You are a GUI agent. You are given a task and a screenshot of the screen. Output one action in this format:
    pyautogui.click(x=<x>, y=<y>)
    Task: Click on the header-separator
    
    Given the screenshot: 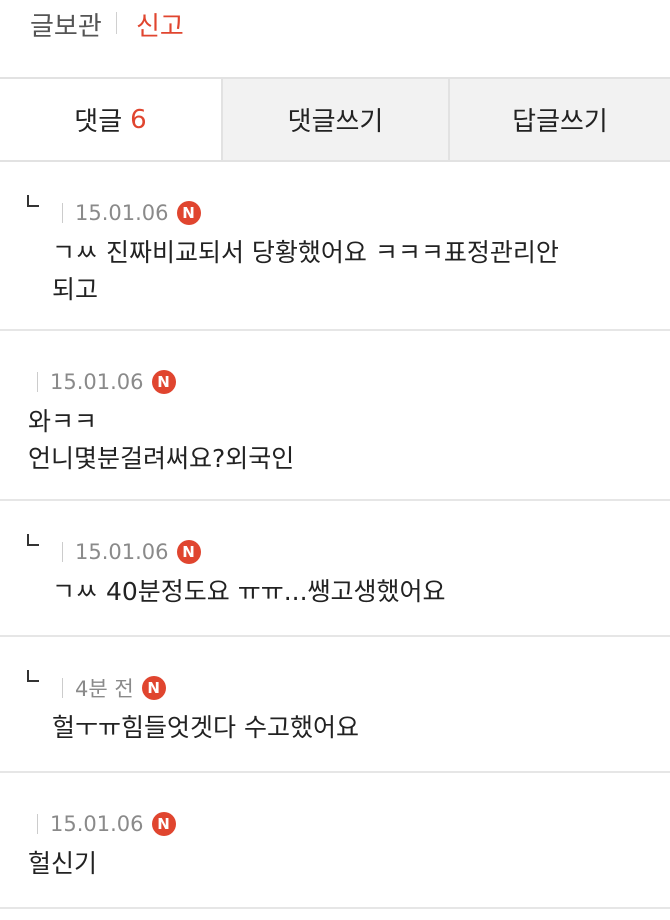 What is the action you would take?
    pyautogui.click(x=116, y=23)
    